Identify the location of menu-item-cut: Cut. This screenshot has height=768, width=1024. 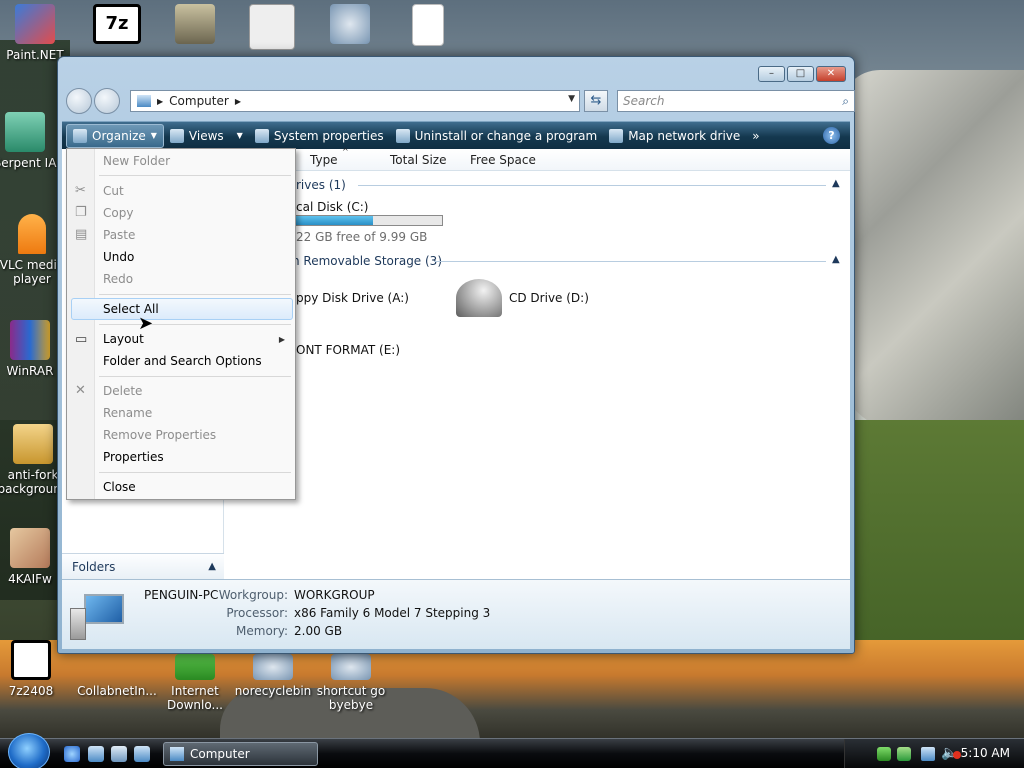
(113, 191).